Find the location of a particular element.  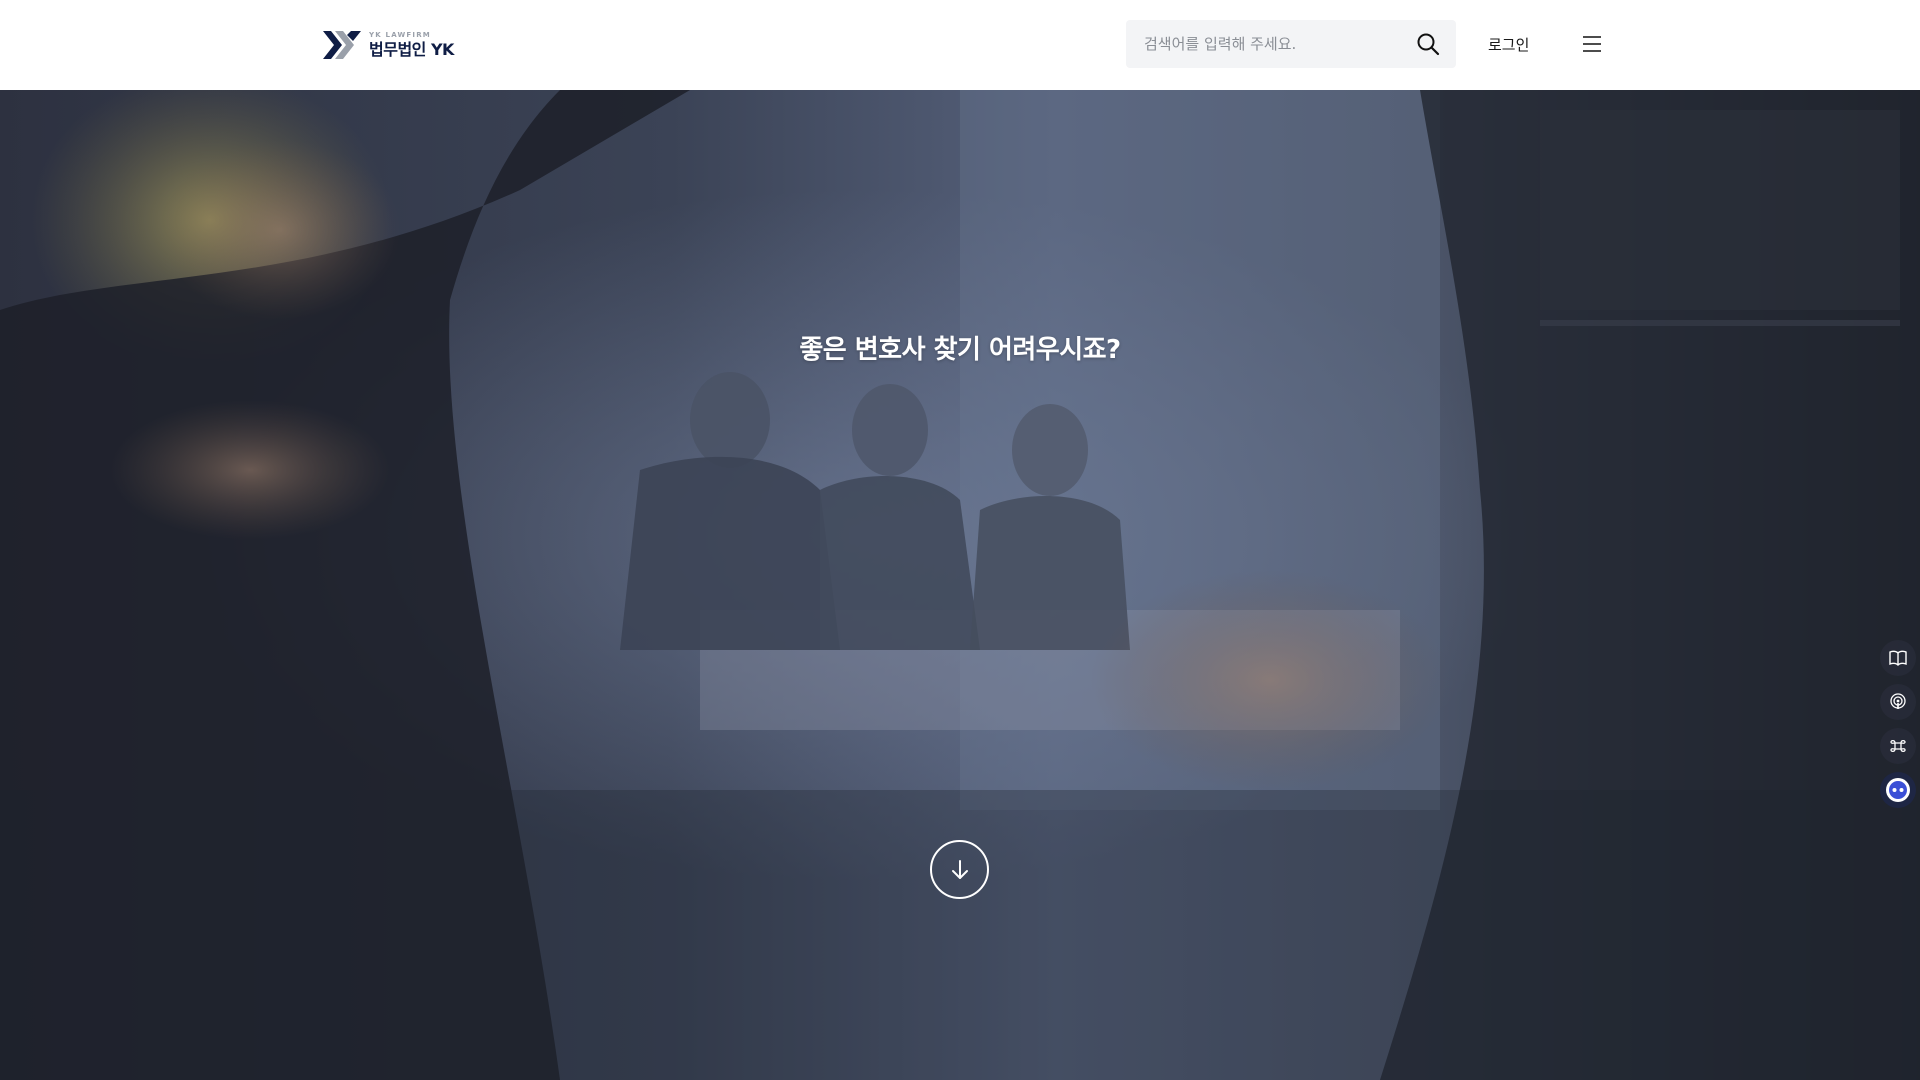

login-link: 로그인 is located at coordinates (1508, 44).